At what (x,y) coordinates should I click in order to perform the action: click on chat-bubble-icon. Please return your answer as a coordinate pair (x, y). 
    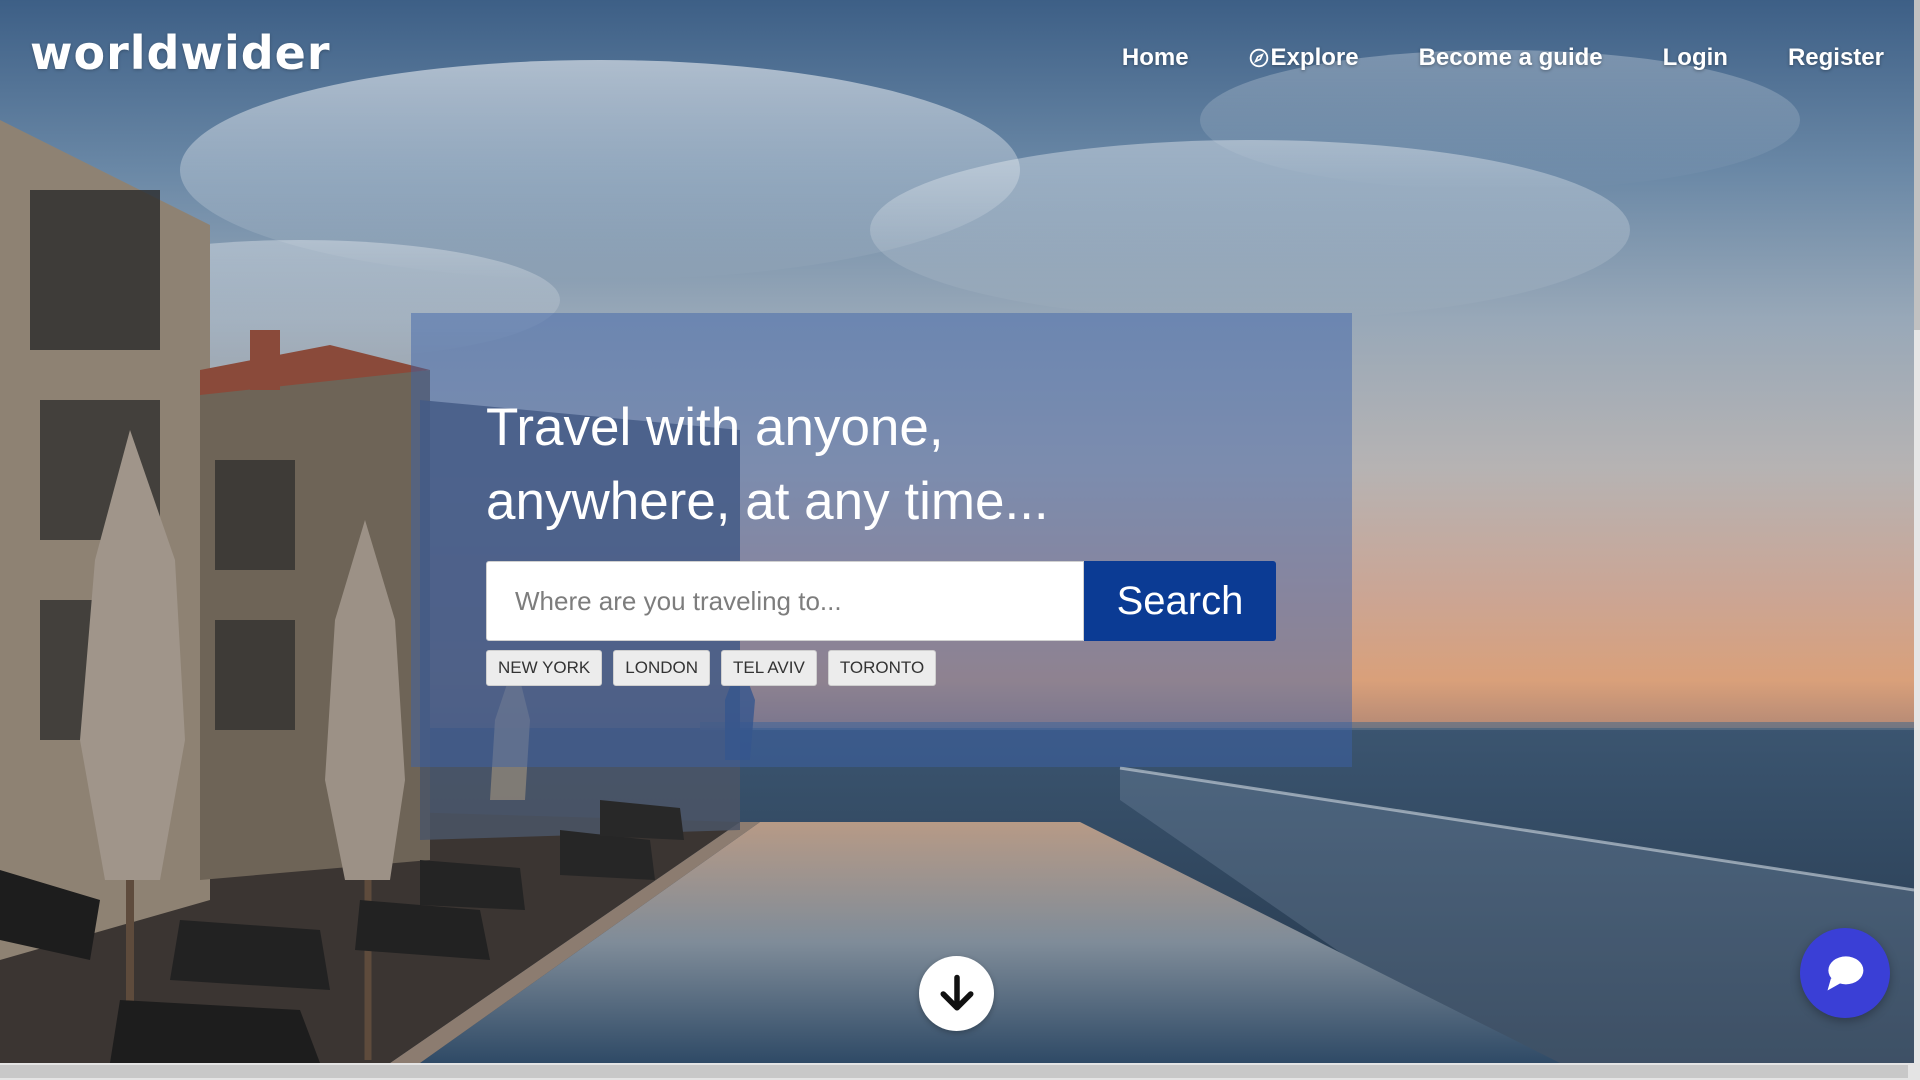
    Looking at the image, I should click on (1845, 973).